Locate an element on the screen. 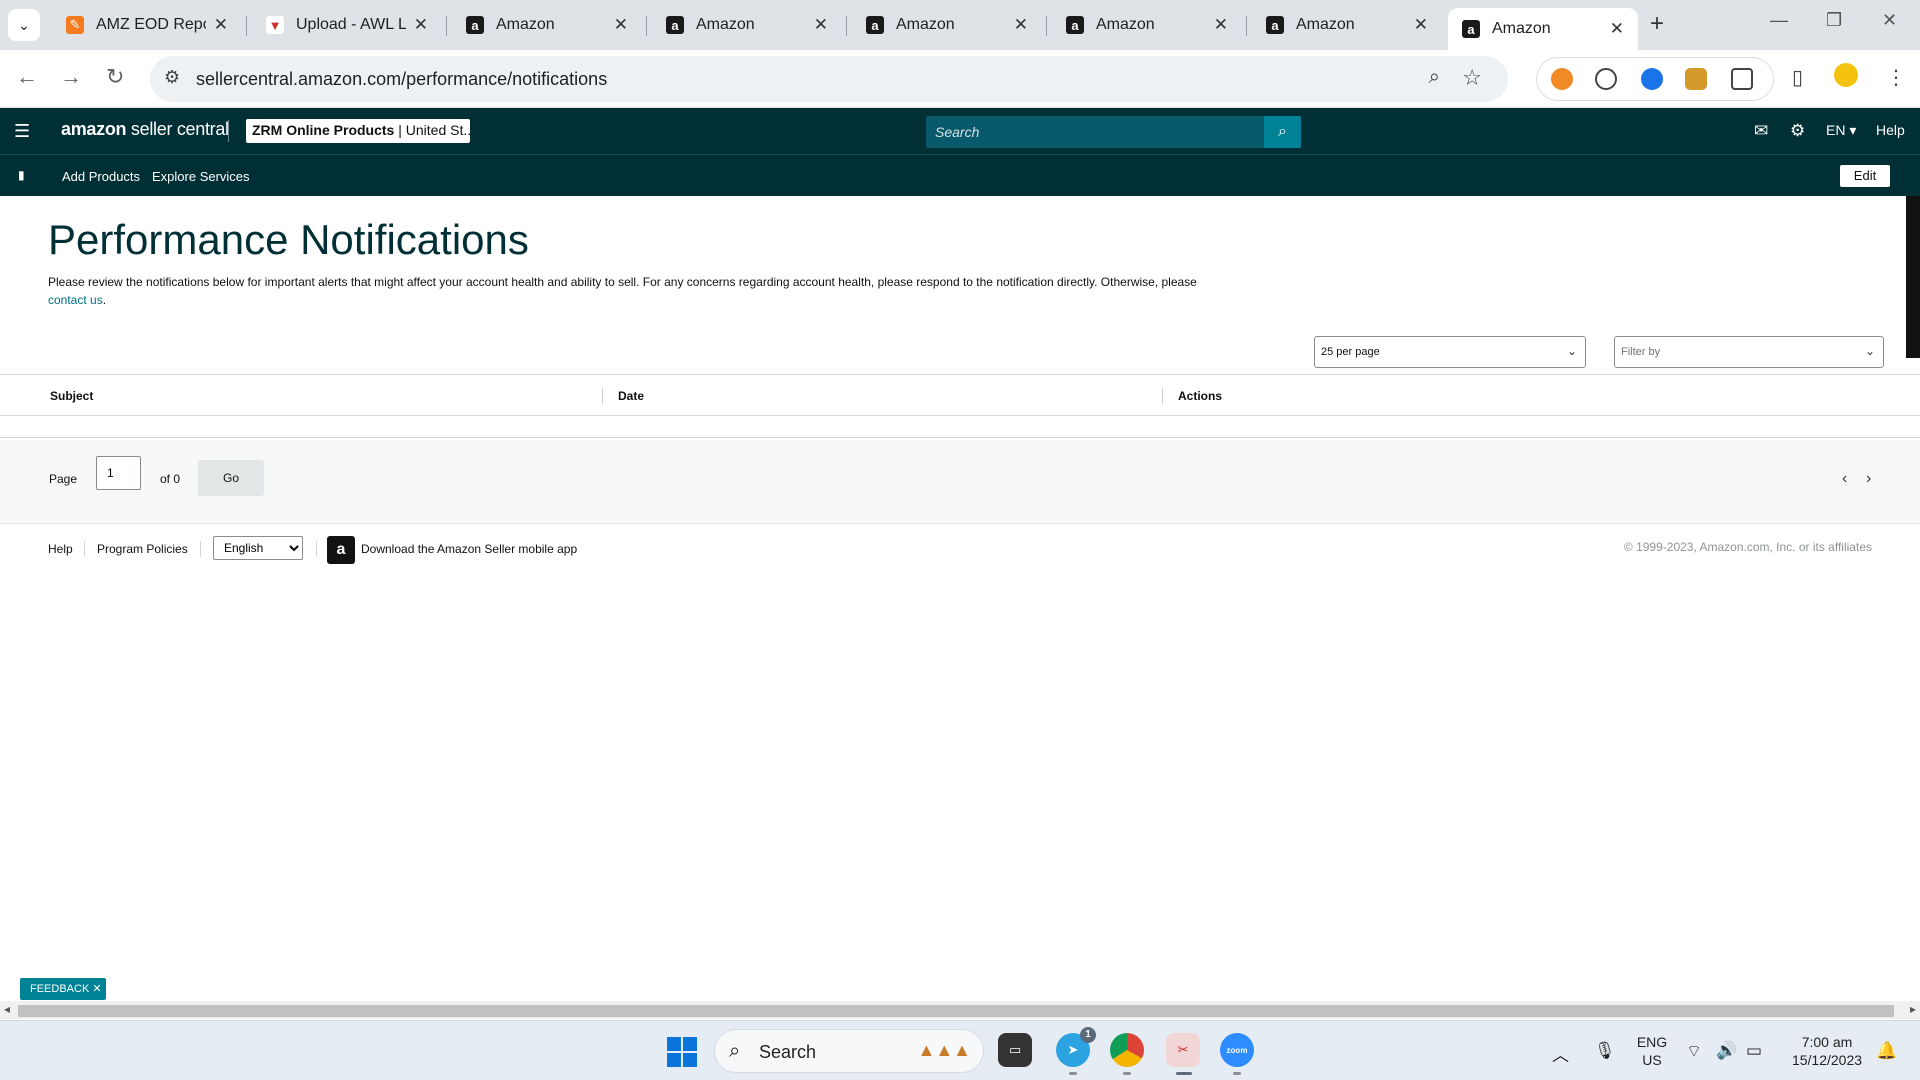 The width and height of the screenshot is (1920, 1080). profile-avatar-icon is located at coordinates (1846, 75).